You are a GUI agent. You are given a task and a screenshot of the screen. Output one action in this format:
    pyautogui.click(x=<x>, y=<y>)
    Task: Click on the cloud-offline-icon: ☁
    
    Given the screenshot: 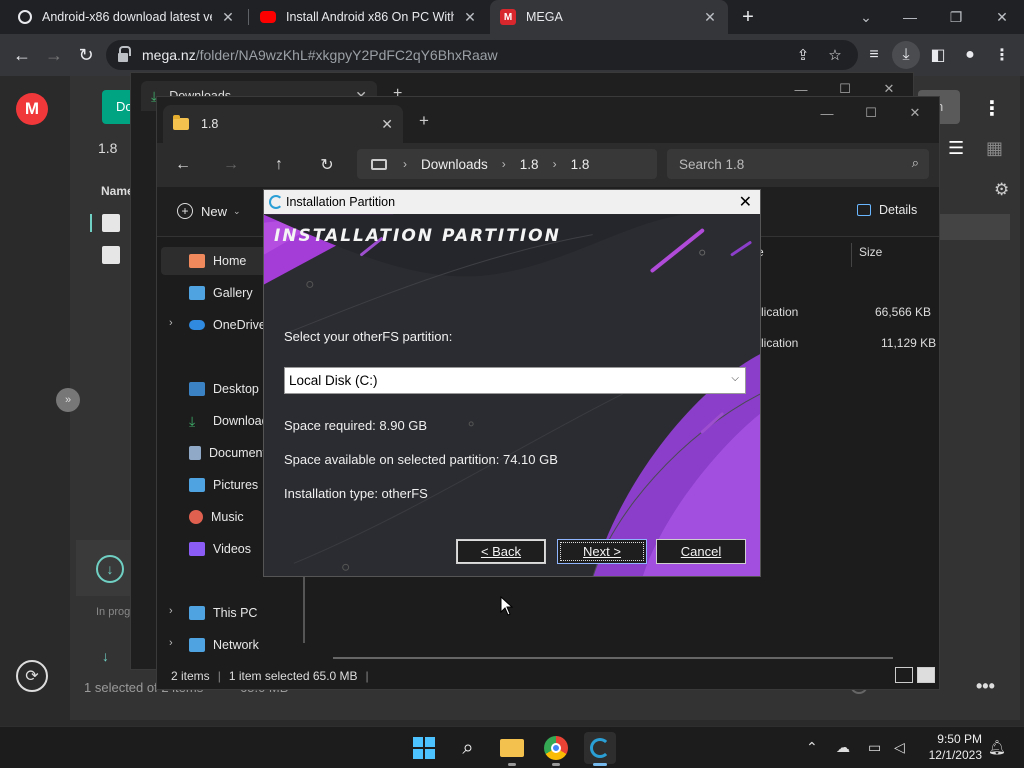 What is the action you would take?
    pyautogui.click(x=843, y=747)
    